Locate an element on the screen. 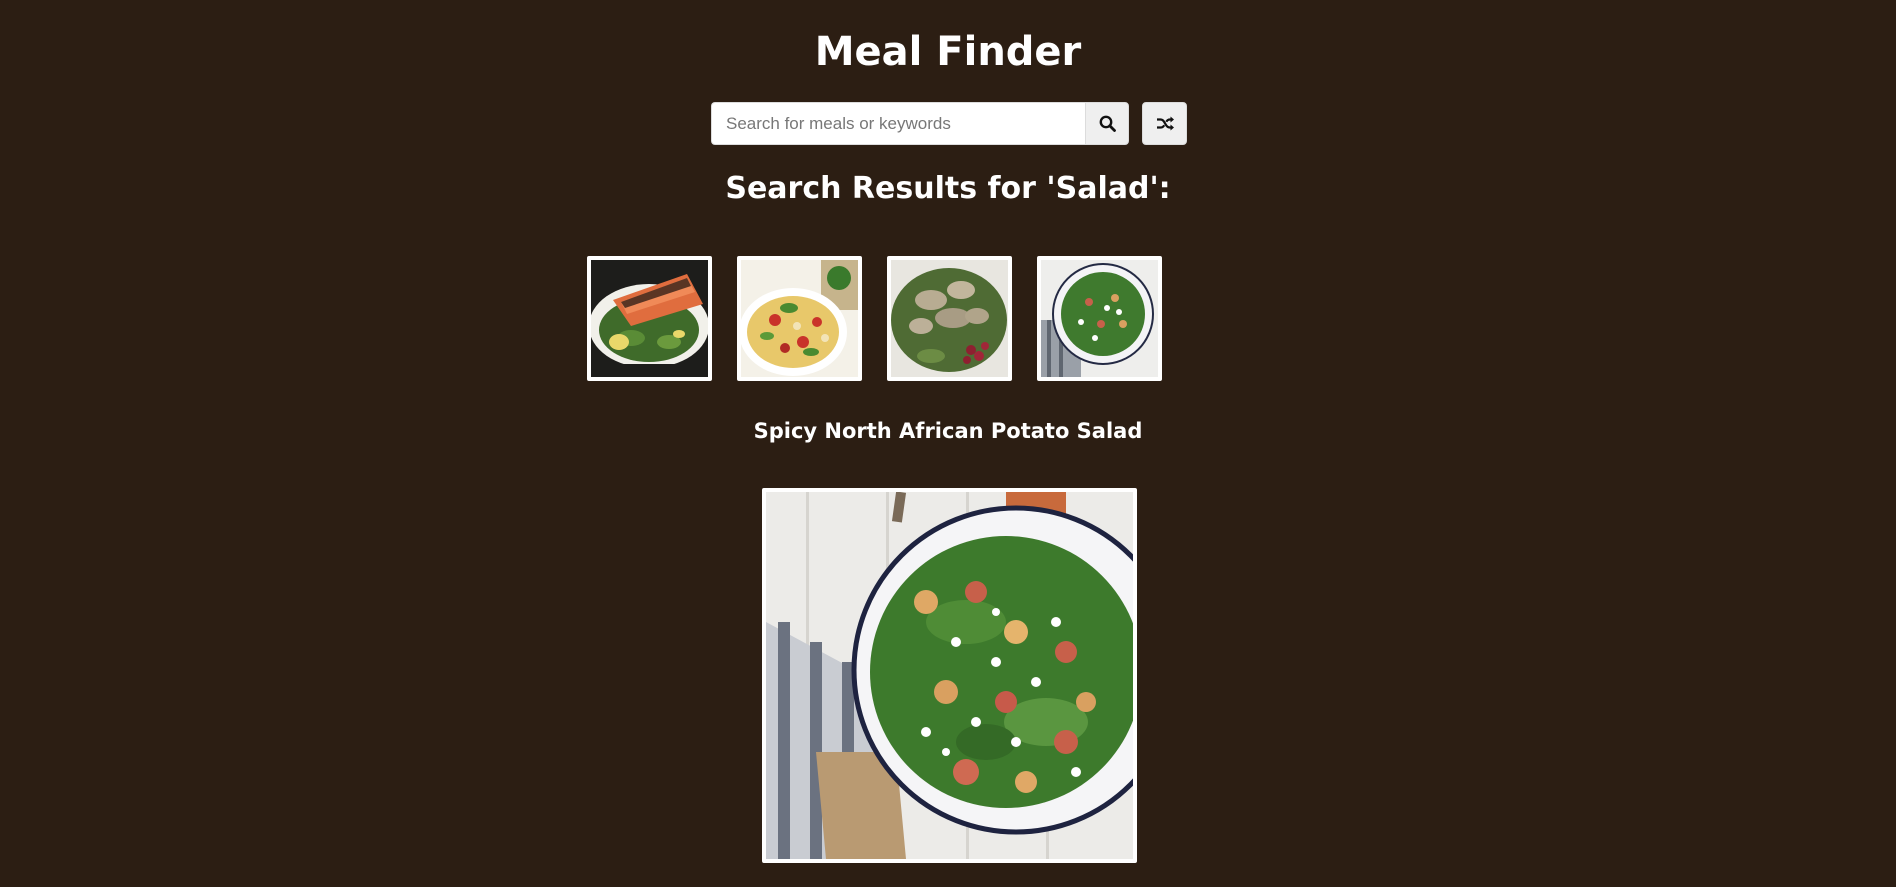 The height and width of the screenshot is (887, 1896). selected-meal-image is located at coordinates (949, 675).